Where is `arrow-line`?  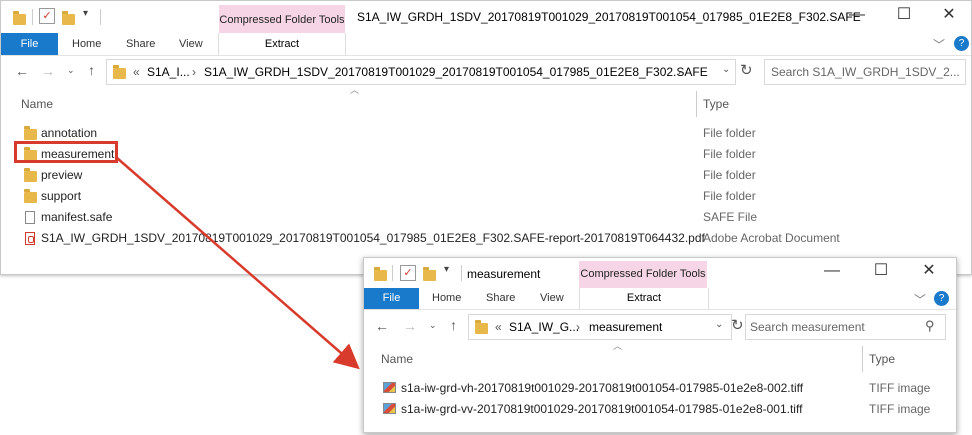 arrow-line is located at coordinates (238, 263).